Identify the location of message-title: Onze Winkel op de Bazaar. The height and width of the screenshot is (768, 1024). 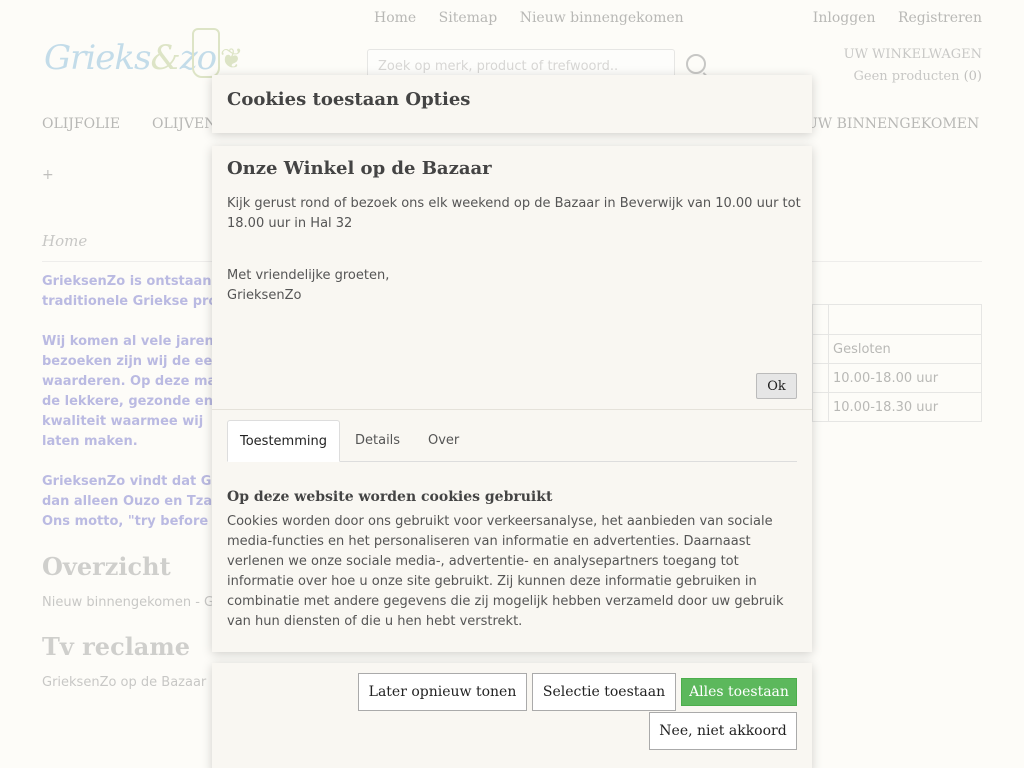
(359, 168).